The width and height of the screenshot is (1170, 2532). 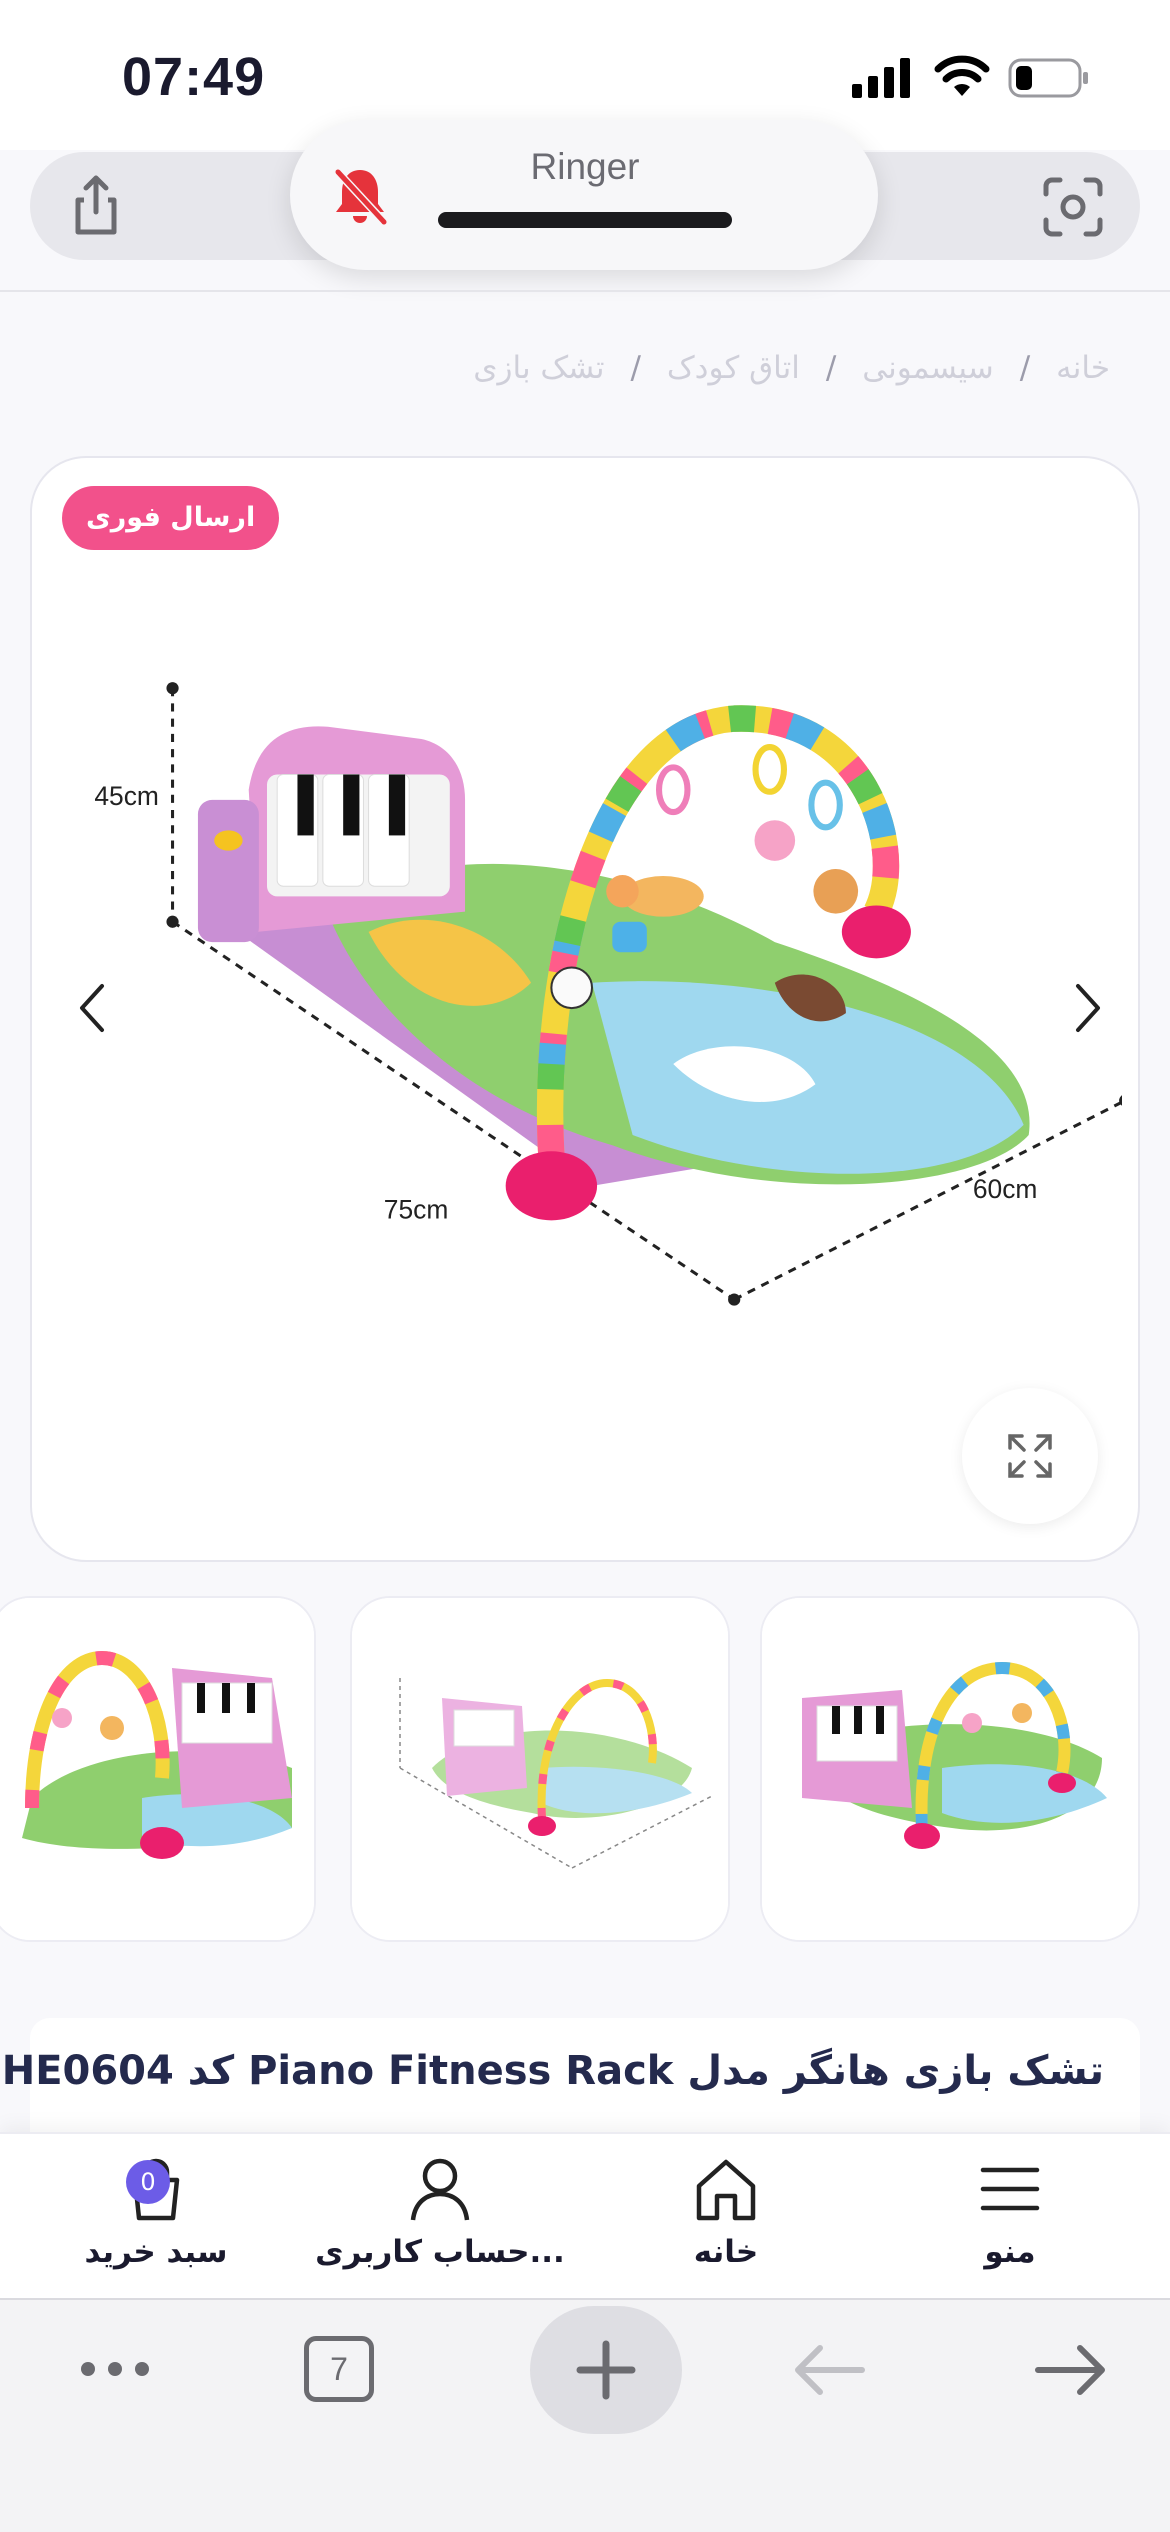 What do you see at coordinates (126, 796) in the screenshot?
I see `dimension-height-label: 45cm` at bounding box center [126, 796].